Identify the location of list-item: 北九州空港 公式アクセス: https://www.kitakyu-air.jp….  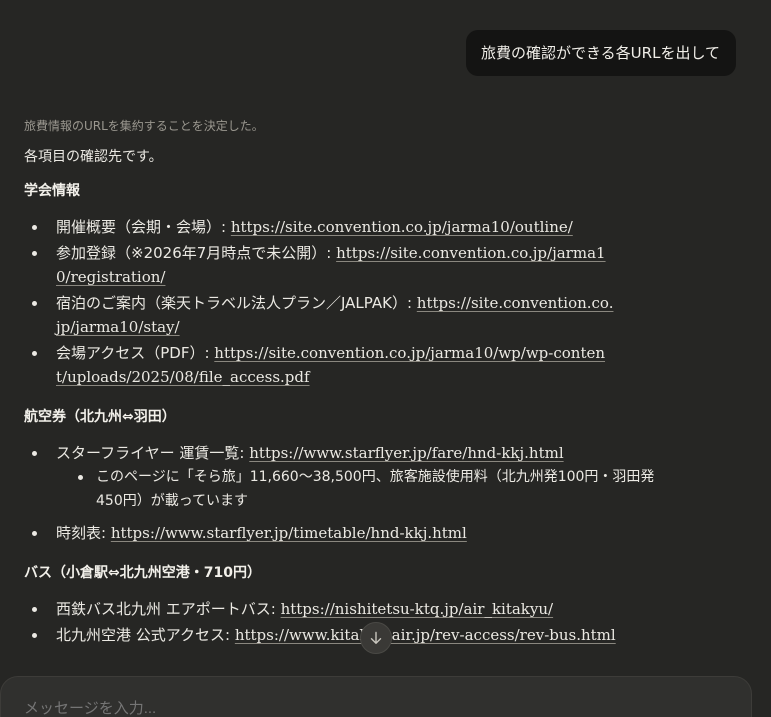
(320, 635).